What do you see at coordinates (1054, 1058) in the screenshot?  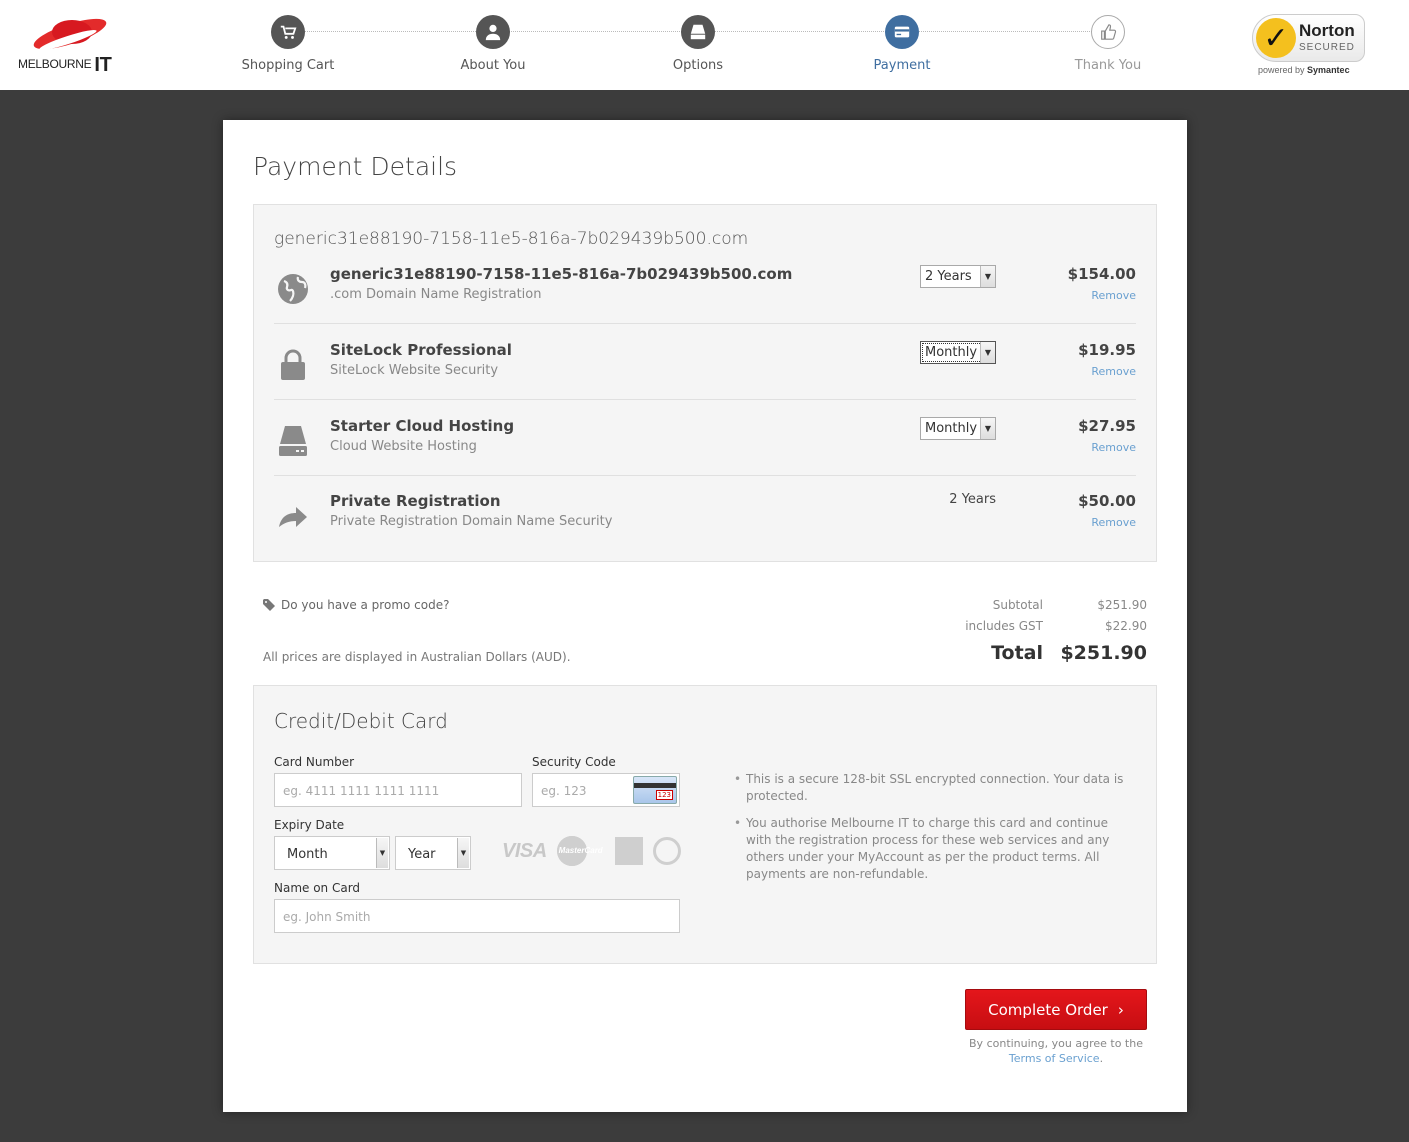 I see `terms-of-service-link: Terms of Service` at bounding box center [1054, 1058].